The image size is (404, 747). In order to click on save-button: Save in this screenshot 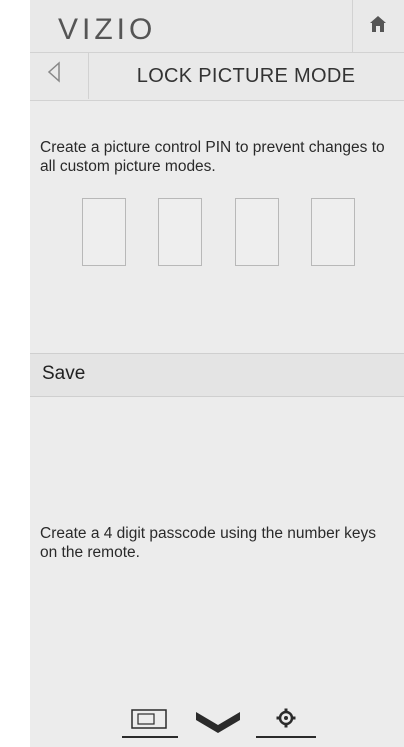, I will do `click(217, 375)`.